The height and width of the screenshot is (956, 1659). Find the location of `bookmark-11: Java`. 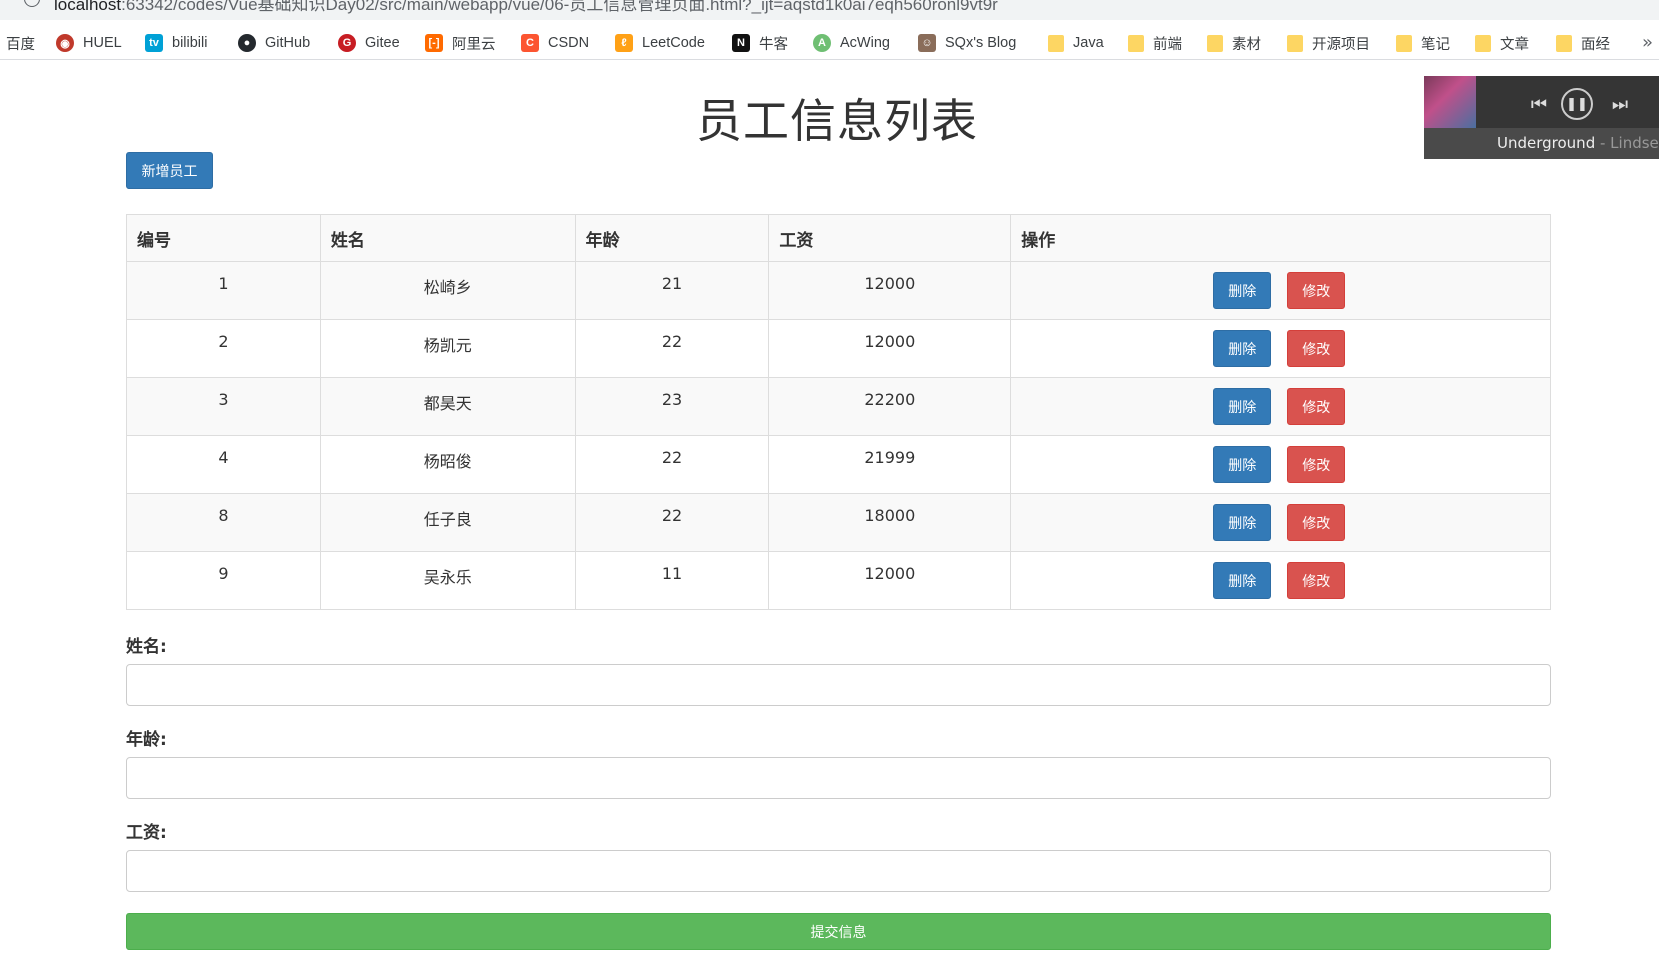

bookmark-11: Java is located at coordinates (1076, 43).